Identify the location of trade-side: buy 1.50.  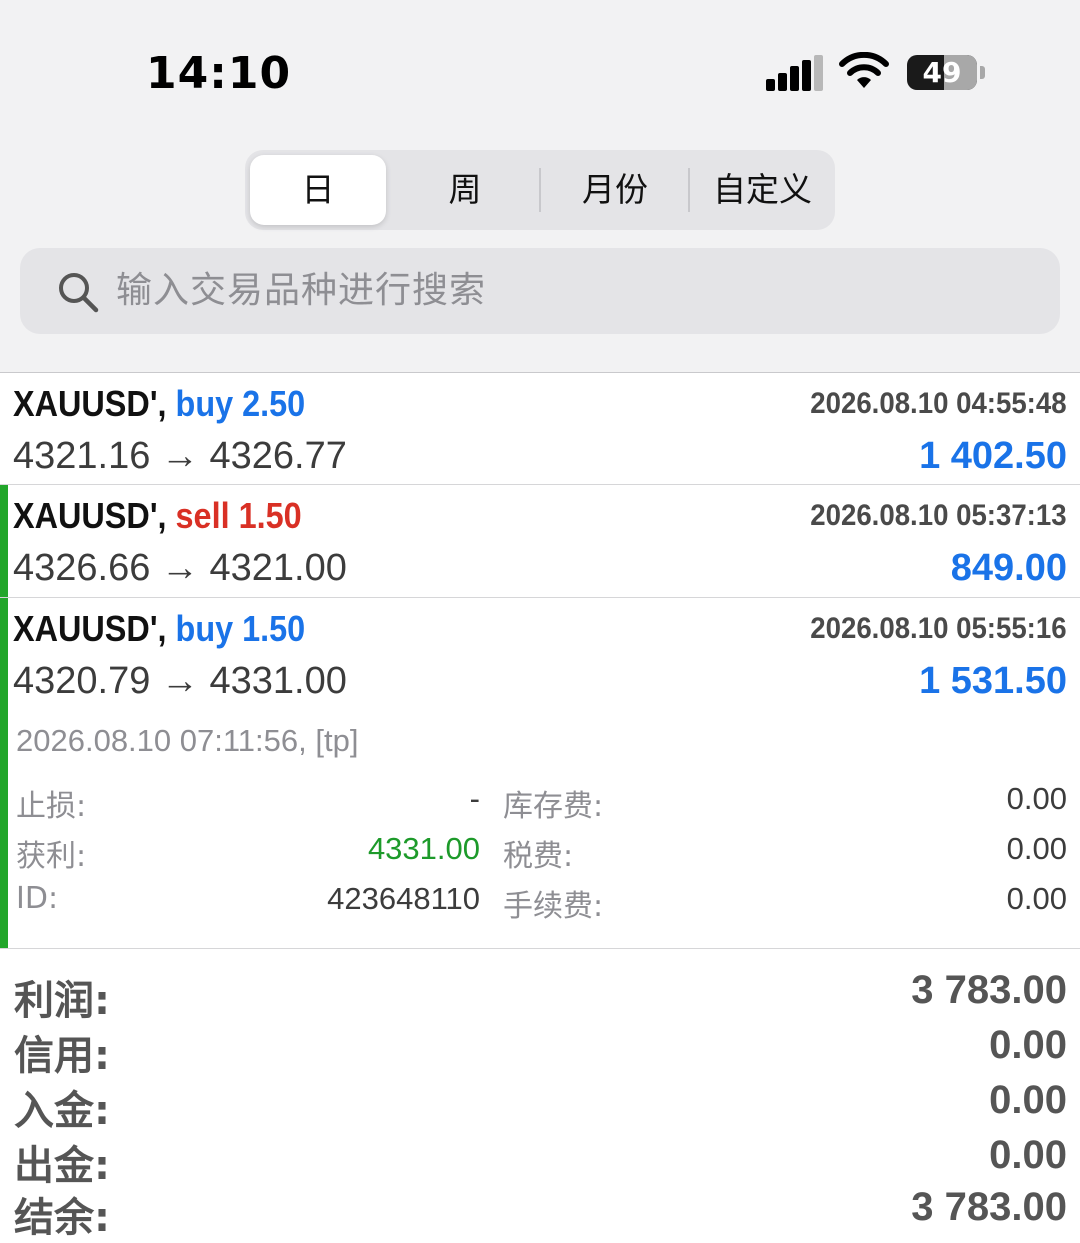
(240, 628).